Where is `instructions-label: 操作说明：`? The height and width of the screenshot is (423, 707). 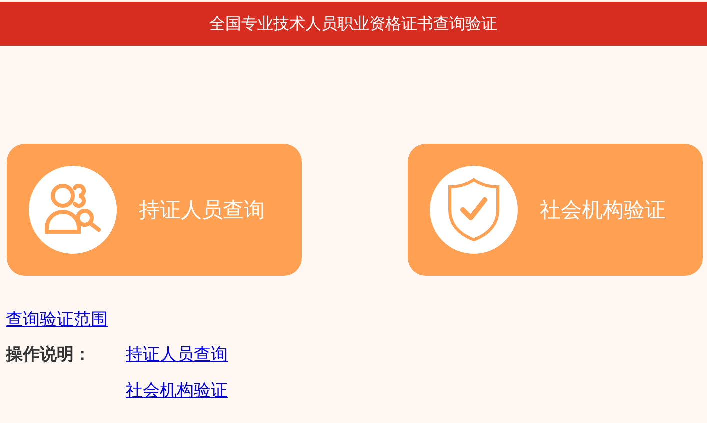
instructions-label: 操作说明： is located at coordinates (49, 355).